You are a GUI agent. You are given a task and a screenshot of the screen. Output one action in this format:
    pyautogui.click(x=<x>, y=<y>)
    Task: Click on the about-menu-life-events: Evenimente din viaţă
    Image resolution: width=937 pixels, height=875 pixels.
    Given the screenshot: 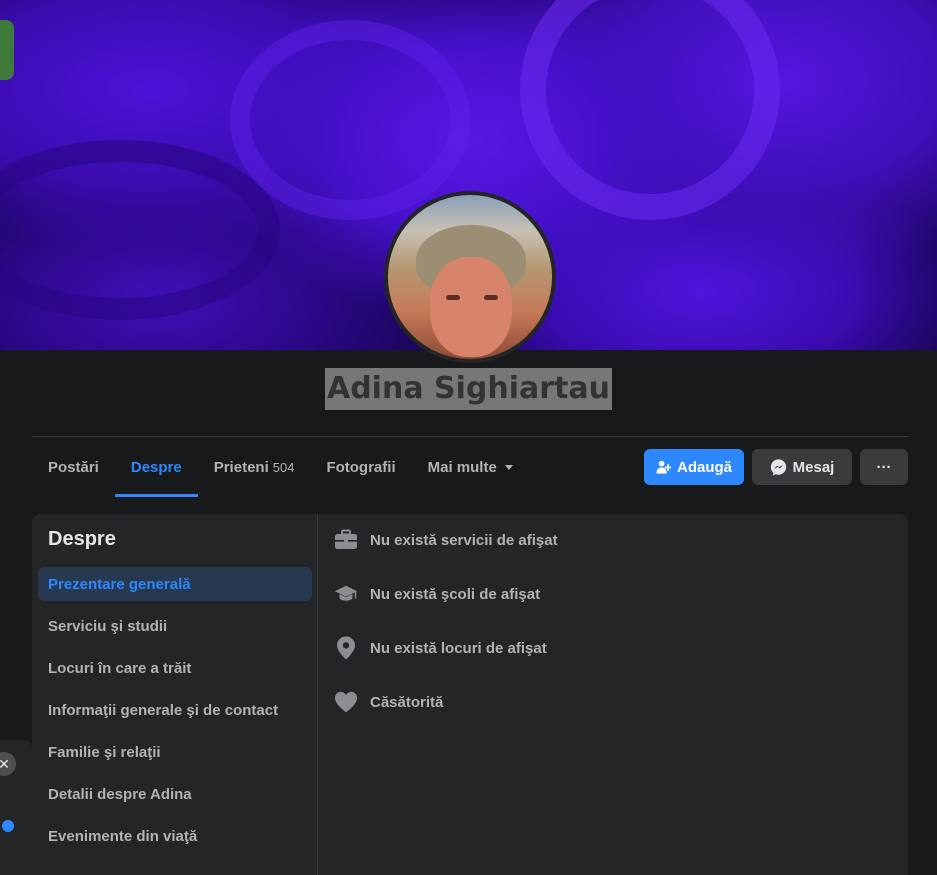 What is the action you would take?
    pyautogui.click(x=175, y=836)
    